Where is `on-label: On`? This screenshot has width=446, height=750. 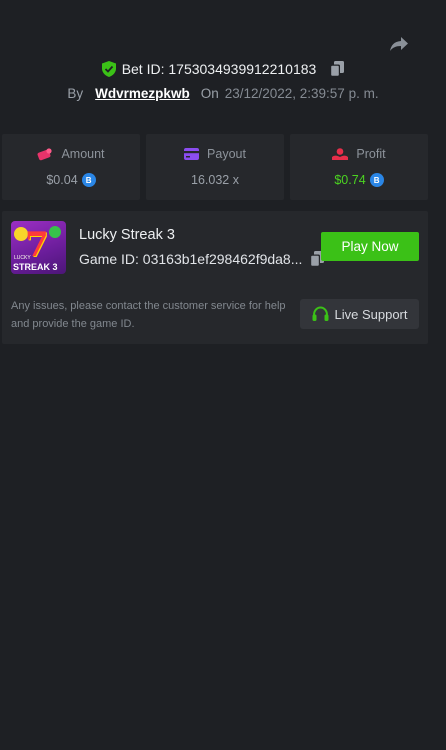
on-label: On is located at coordinates (209, 93).